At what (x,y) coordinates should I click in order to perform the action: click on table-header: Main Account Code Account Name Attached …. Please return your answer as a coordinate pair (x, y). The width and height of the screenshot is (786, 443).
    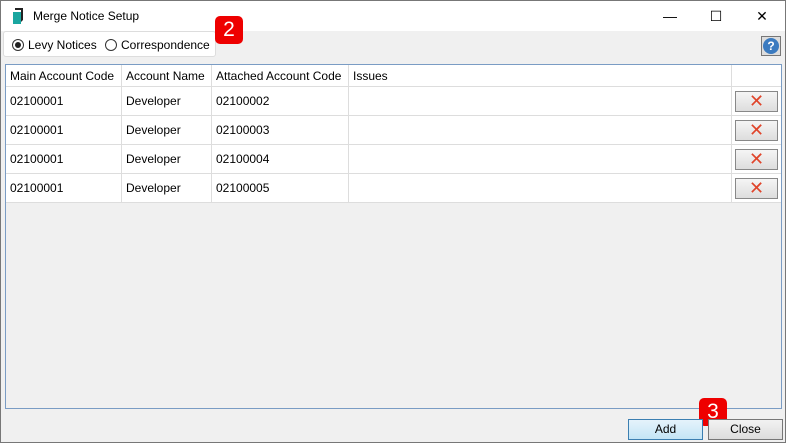
    Looking at the image, I should click on (393, 76).